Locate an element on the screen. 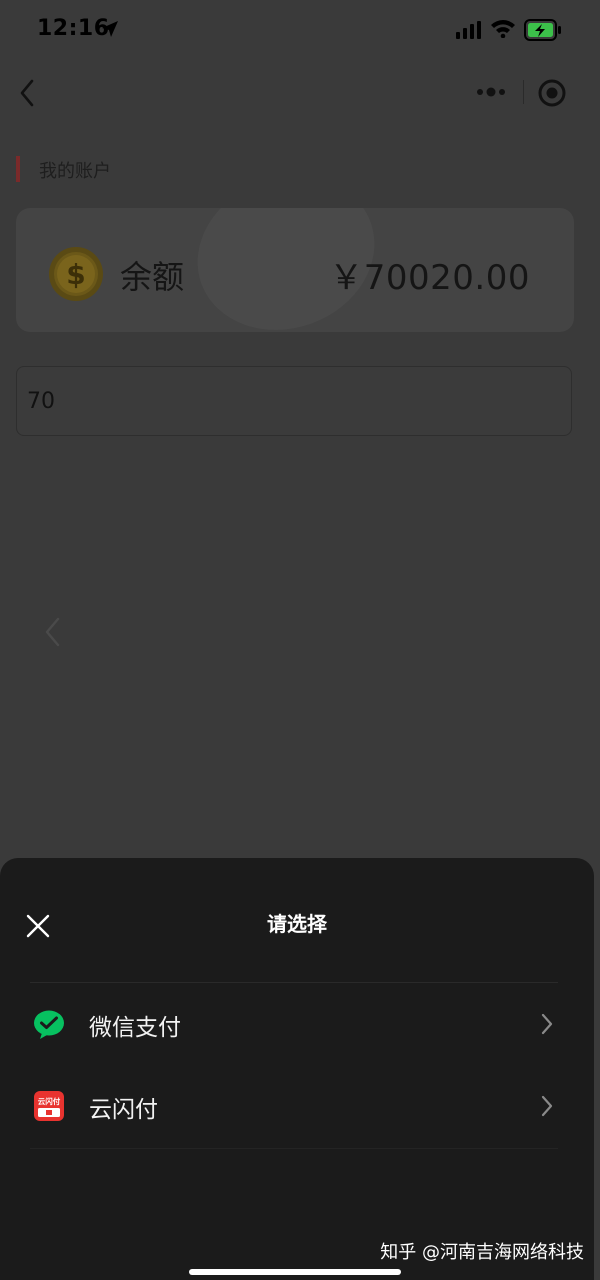 Image resolution: width=600 pixels, height=1280 pixels. carousel-prev-icon is located at coordinates (53, 632).